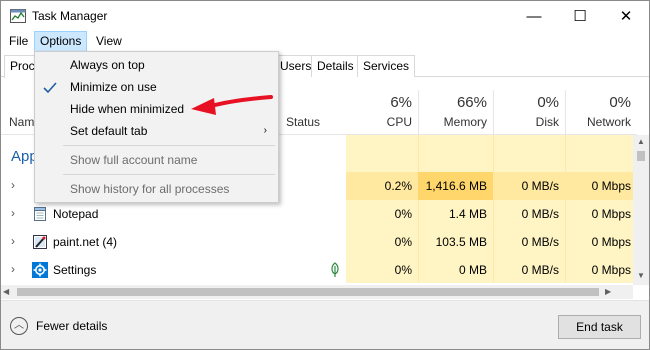  What do you see at coordinates (71, 326) in the screenshot?
I see `fewer-details-link: Fewer details` at bounding box center [71, 326].